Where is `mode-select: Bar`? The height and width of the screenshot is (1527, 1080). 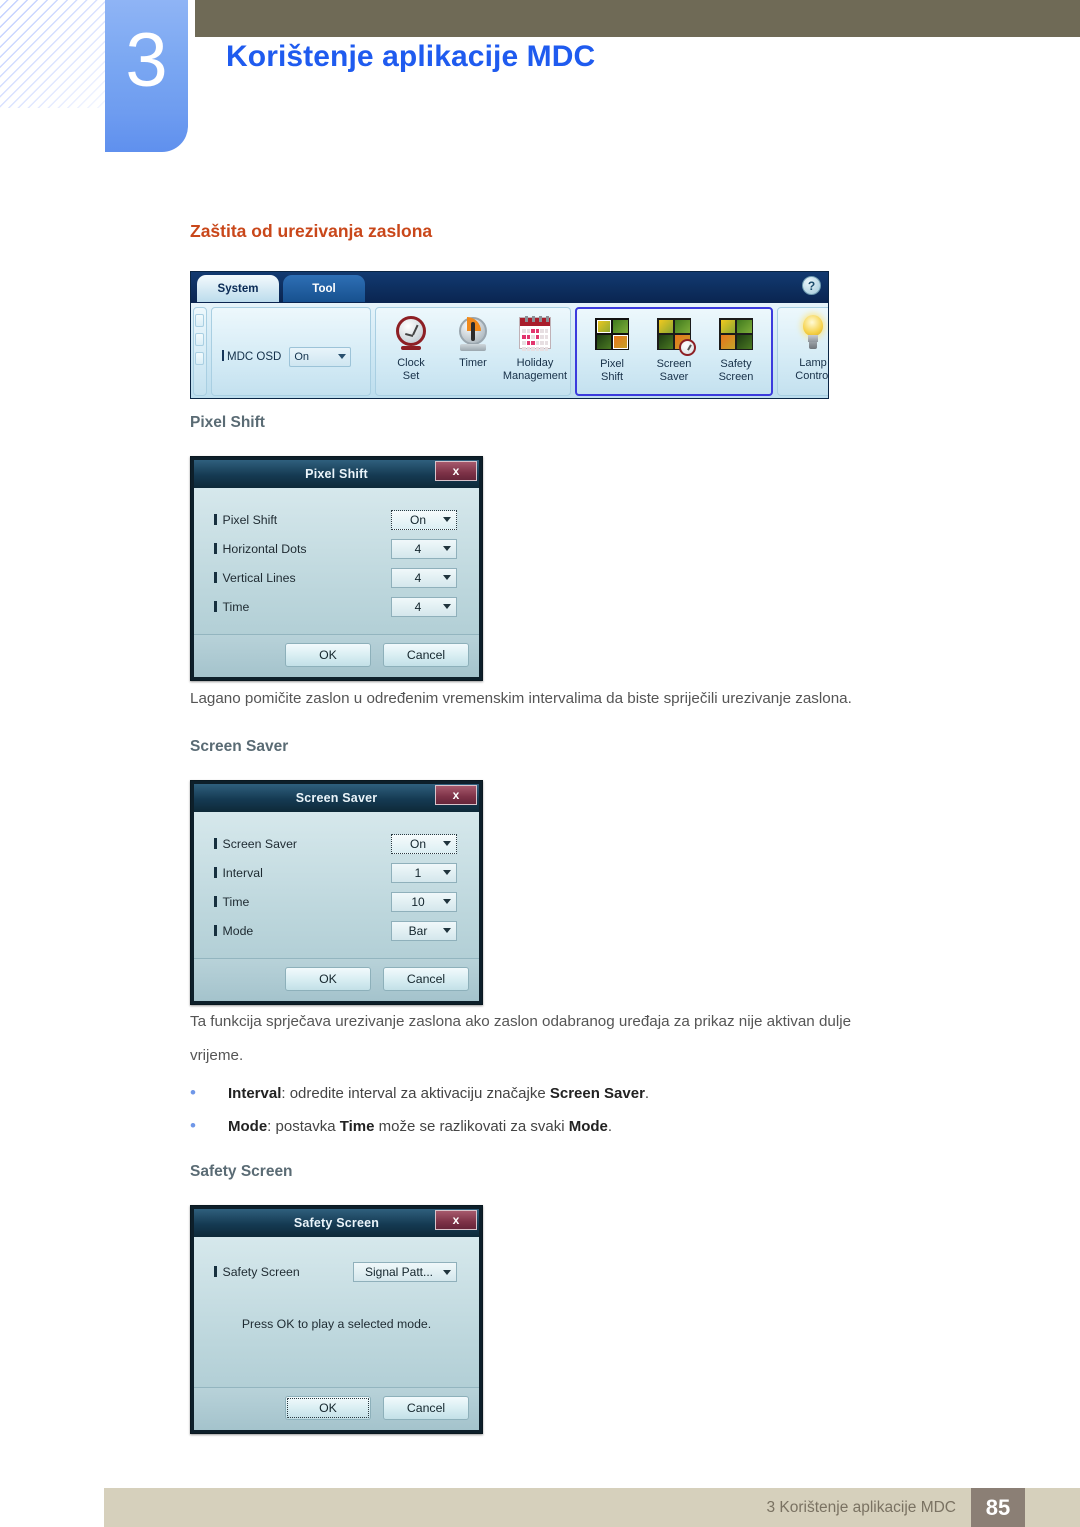
mode-select: Bar is located at coordinates (424, 930).